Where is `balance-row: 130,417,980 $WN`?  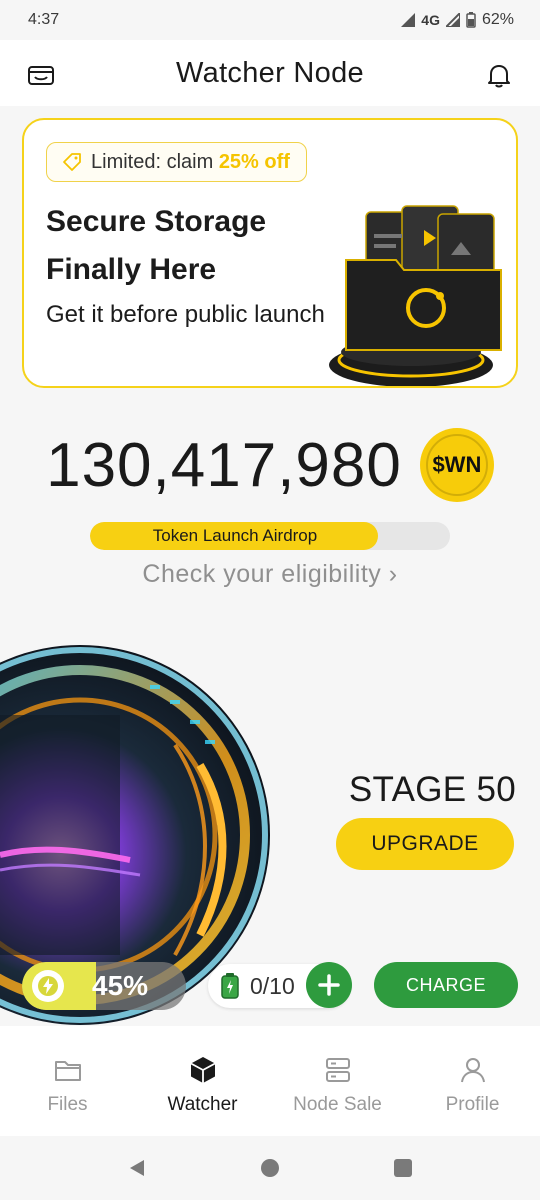
balance-row: 130,417,980 $WN is located at coordinates (270, 465).